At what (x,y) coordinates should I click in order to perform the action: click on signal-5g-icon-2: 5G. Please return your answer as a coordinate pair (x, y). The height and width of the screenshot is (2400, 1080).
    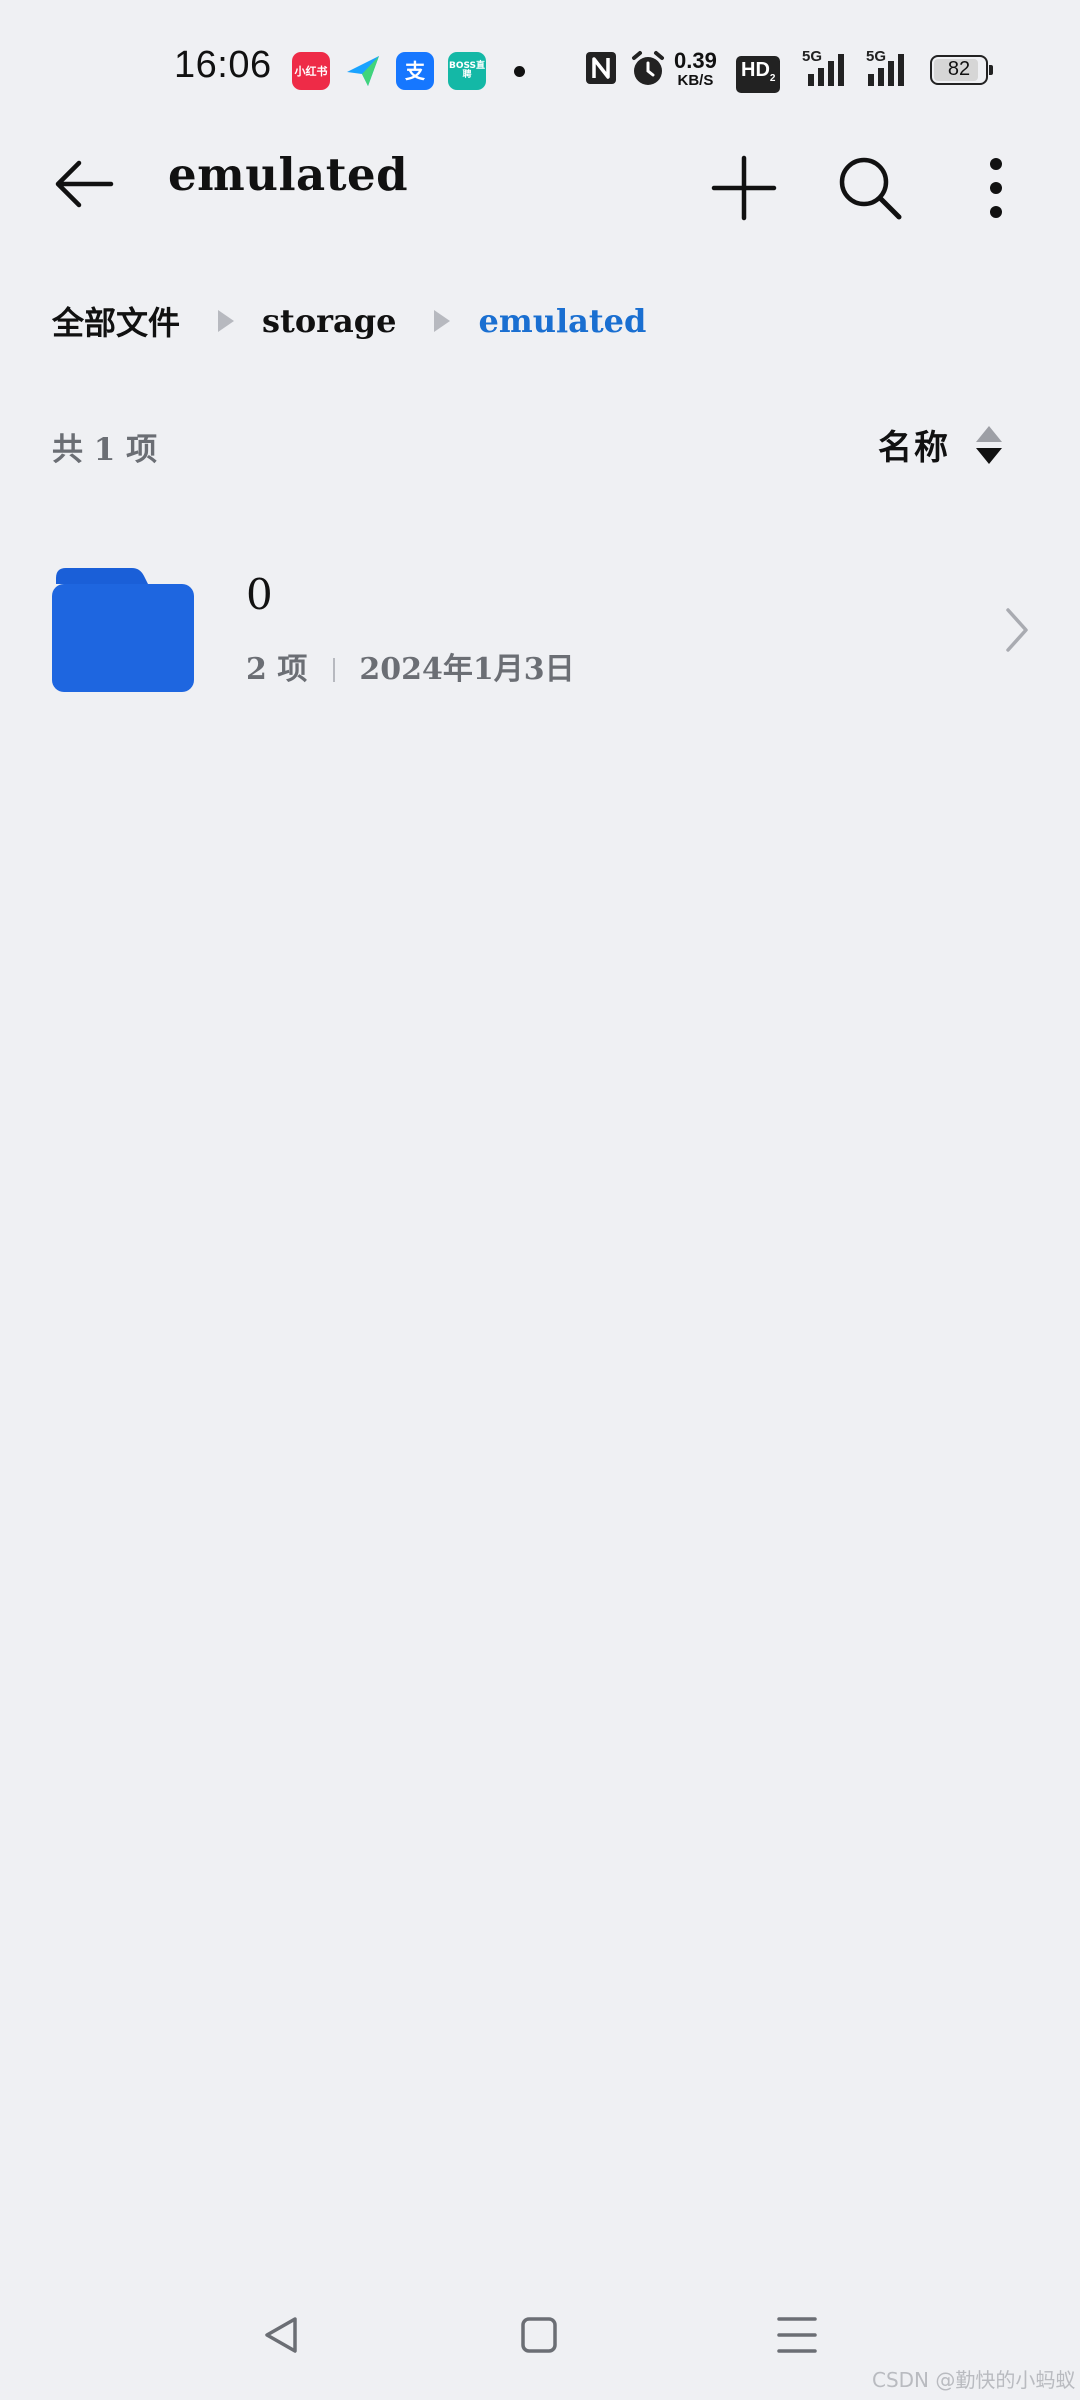
    Looking at the image, I should click on (889, 70).